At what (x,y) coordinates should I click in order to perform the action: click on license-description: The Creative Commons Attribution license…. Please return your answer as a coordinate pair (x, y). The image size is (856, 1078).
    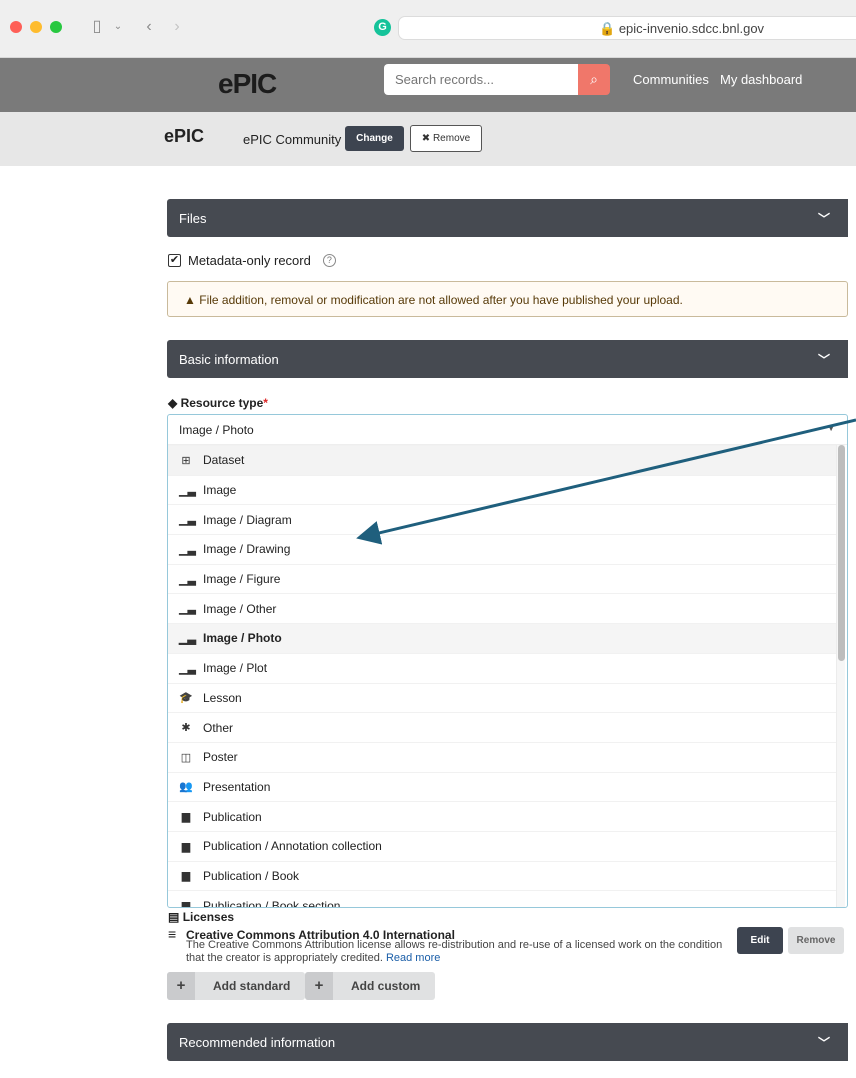
    Looking at the image, I should click on (454, 951).